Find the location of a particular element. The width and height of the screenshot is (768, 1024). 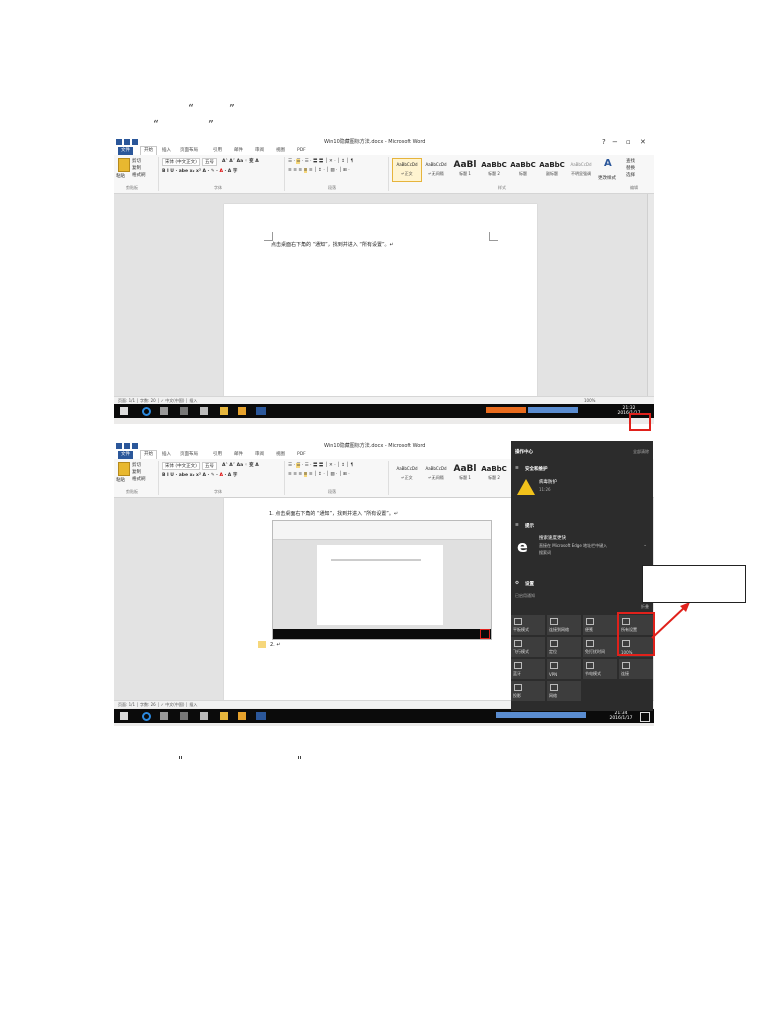

document-text: 1. 点击桌面右下角的 “通知”，找到并进入 “所有设置”。↵ is located at coordinates (333, 513).